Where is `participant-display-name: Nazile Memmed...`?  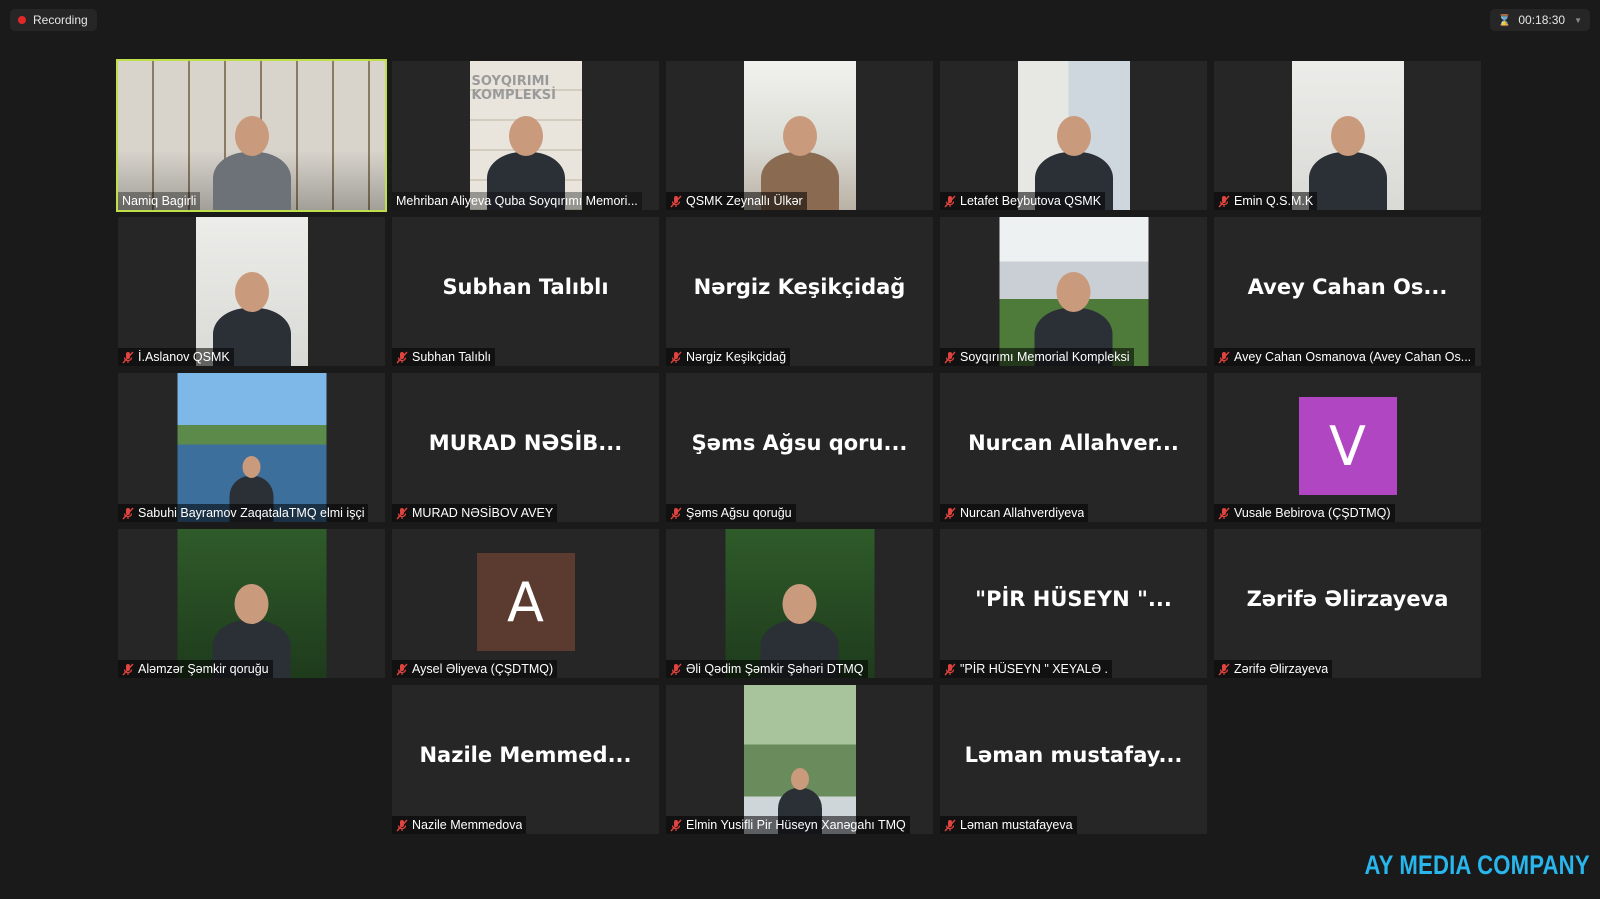
participant-display-name: Nazile Memmed... is located at coordinates (525, 755).